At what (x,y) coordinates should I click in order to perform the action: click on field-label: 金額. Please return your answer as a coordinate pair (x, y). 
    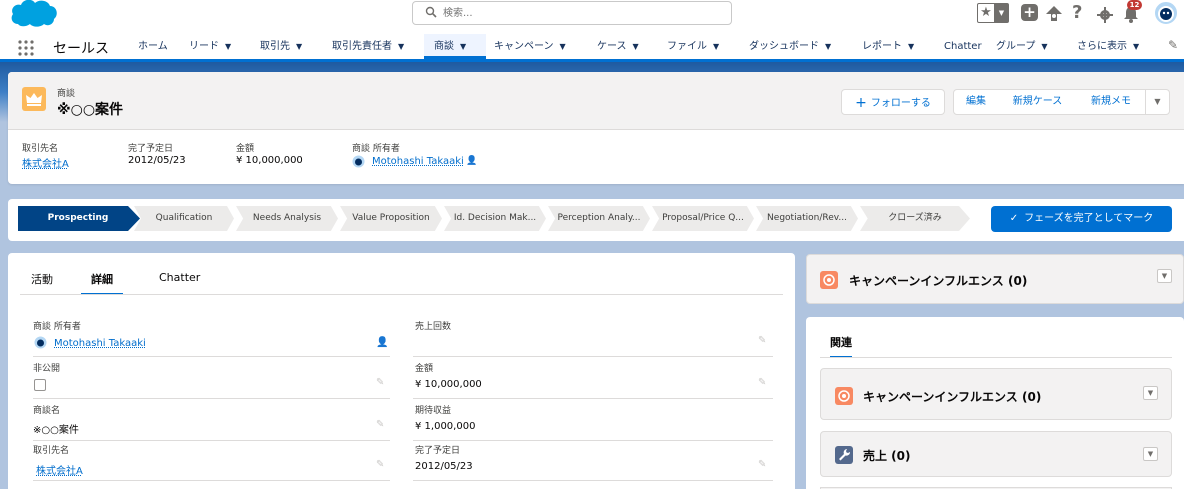
    Looking at the image, I should click on (424, 369).